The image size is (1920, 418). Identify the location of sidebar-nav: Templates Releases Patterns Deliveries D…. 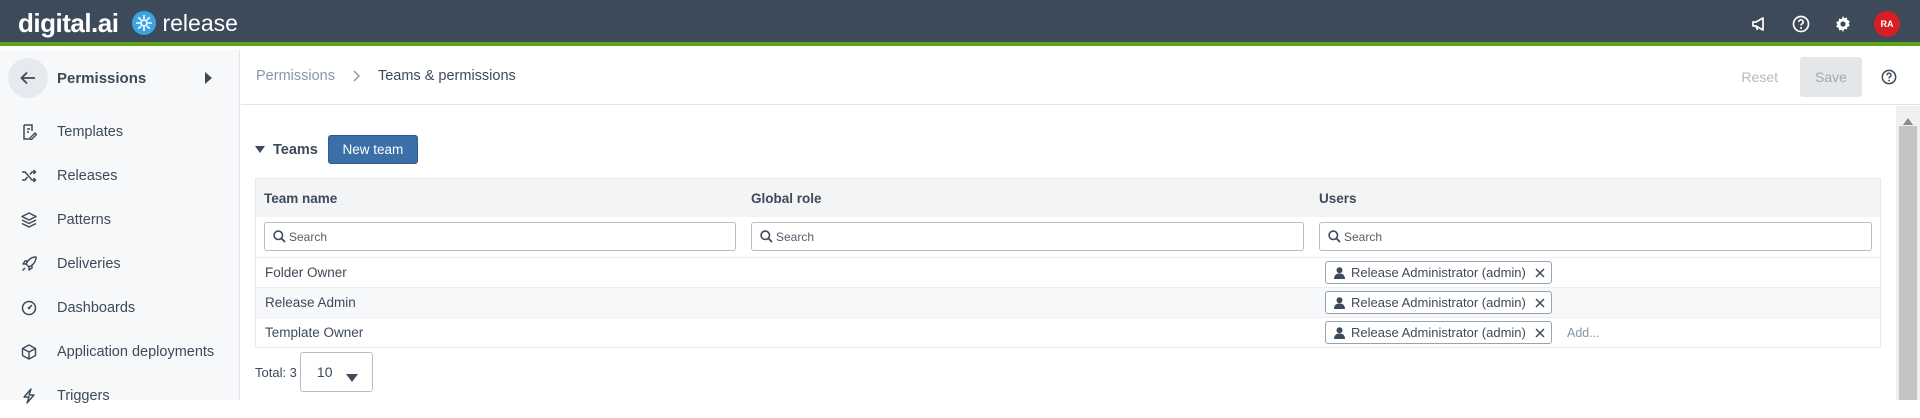
(120, 264).